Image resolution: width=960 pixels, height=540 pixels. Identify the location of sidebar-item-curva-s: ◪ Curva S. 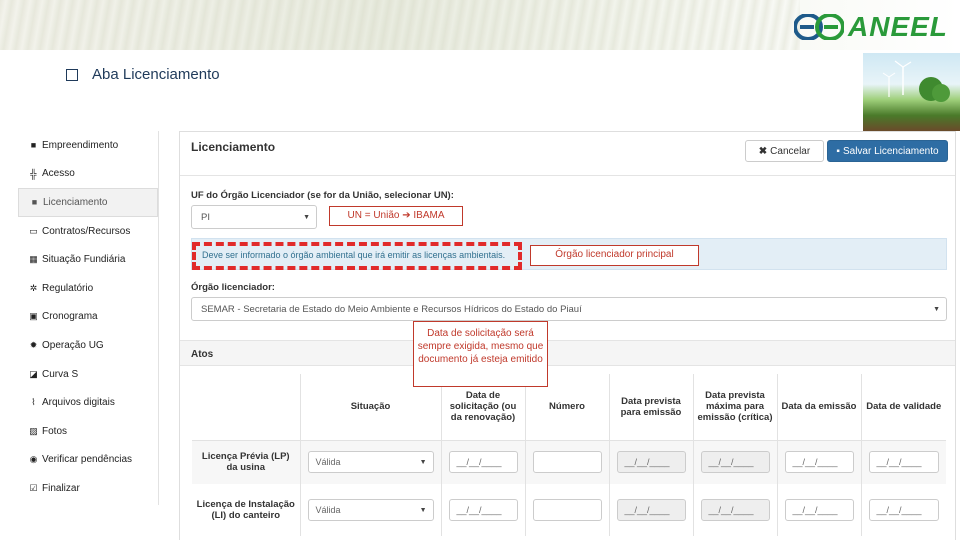
(88, 374).